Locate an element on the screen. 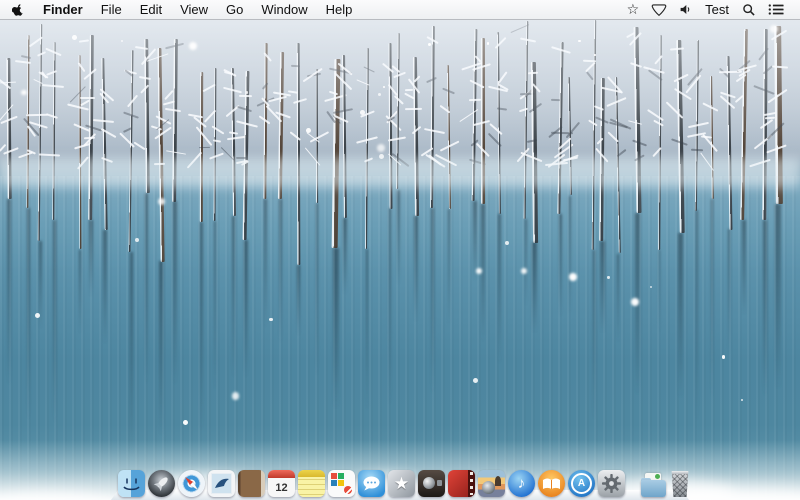  menu-view: View is located at coordinates (194, 9).